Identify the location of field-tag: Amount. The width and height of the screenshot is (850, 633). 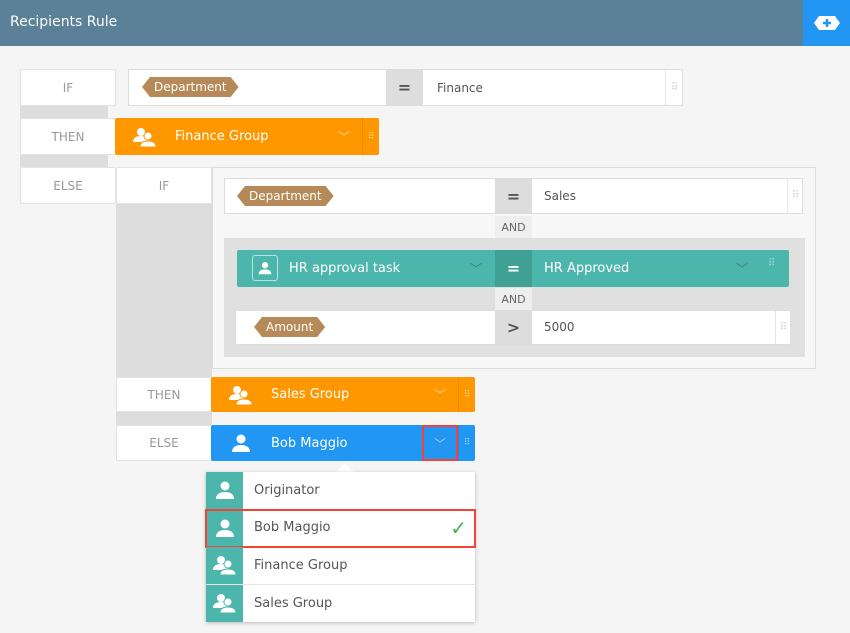
(289, 327).